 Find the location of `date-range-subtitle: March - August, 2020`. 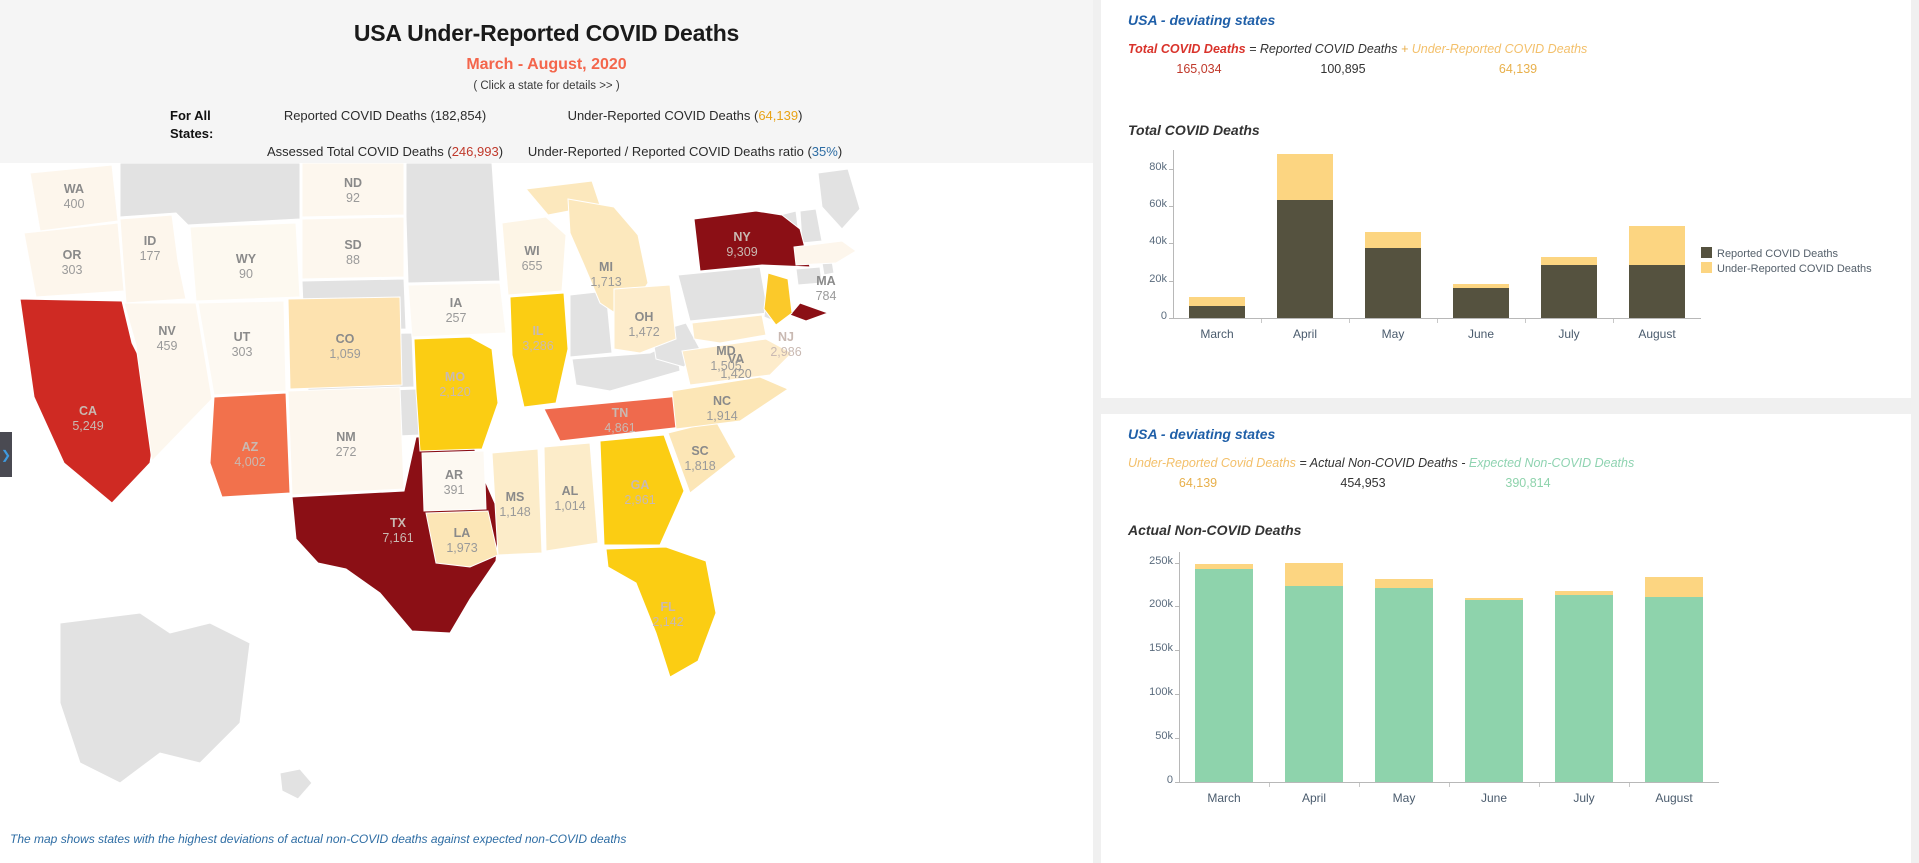

date-range-subtitle: March - August, 2020 is located at coordinates (546, 64).